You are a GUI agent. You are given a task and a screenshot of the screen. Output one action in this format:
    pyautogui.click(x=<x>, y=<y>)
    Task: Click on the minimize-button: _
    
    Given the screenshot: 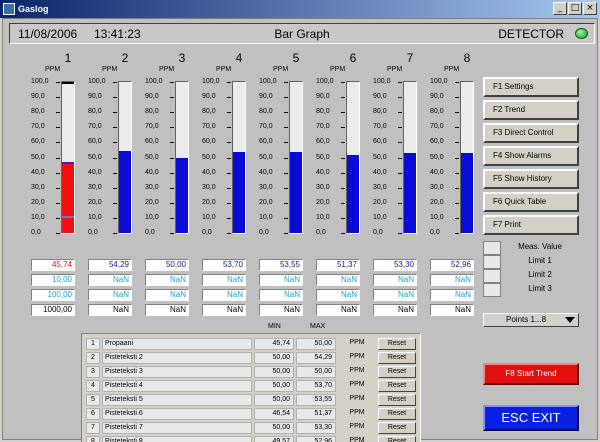 What is the action you would take?
    pyautogui.click(x=560, y=8)
    